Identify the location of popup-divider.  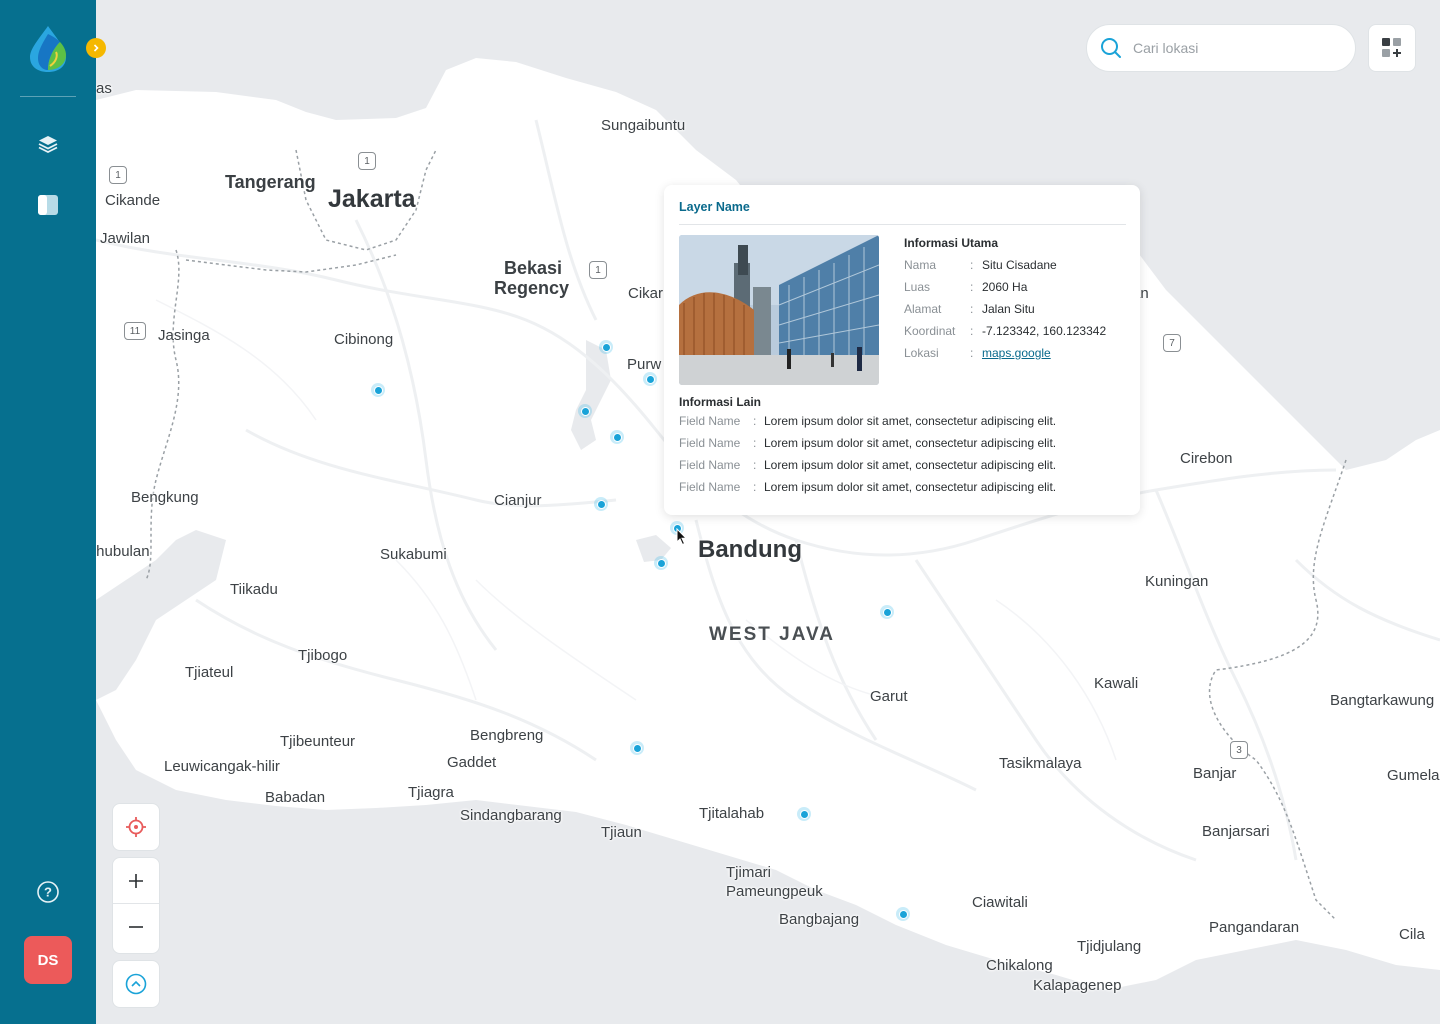
(902, 224).